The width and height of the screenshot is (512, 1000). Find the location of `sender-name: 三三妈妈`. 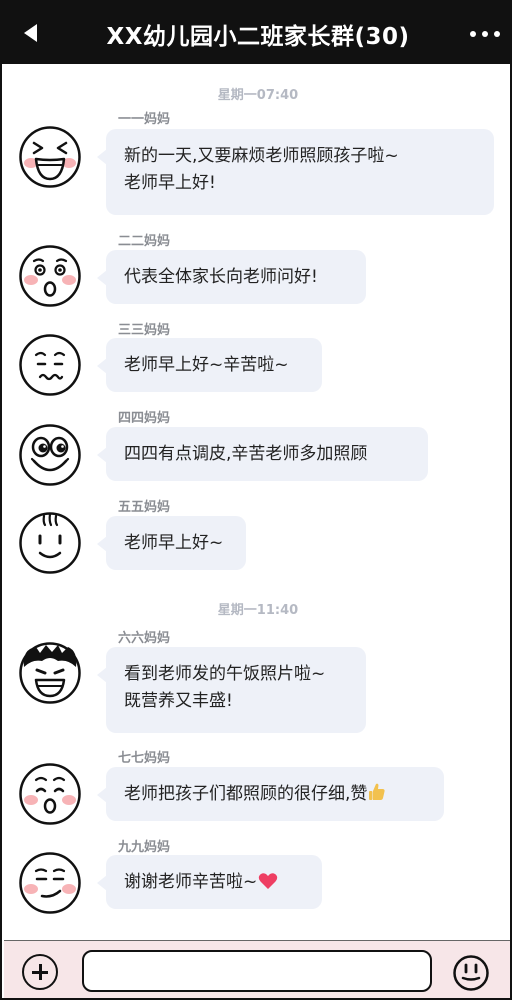

sender-name: 三三妈妈 is located at coordinates (144, 330).